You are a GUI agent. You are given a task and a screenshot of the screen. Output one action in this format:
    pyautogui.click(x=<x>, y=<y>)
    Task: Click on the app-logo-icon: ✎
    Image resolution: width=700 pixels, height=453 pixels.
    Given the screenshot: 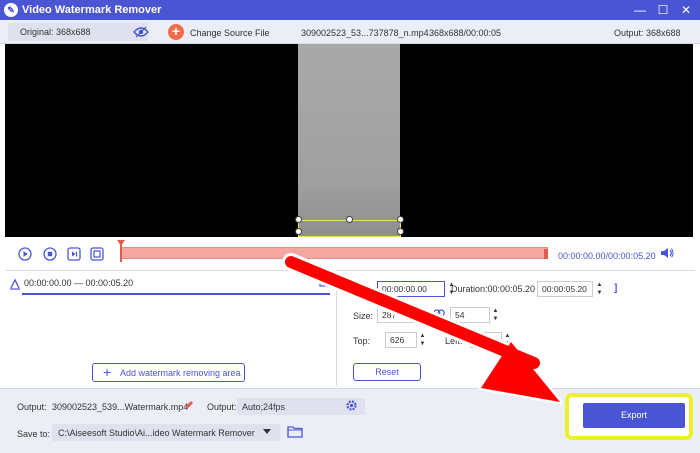 What is the action you would take?
    pyautogui.click(x=11, y=10)
    